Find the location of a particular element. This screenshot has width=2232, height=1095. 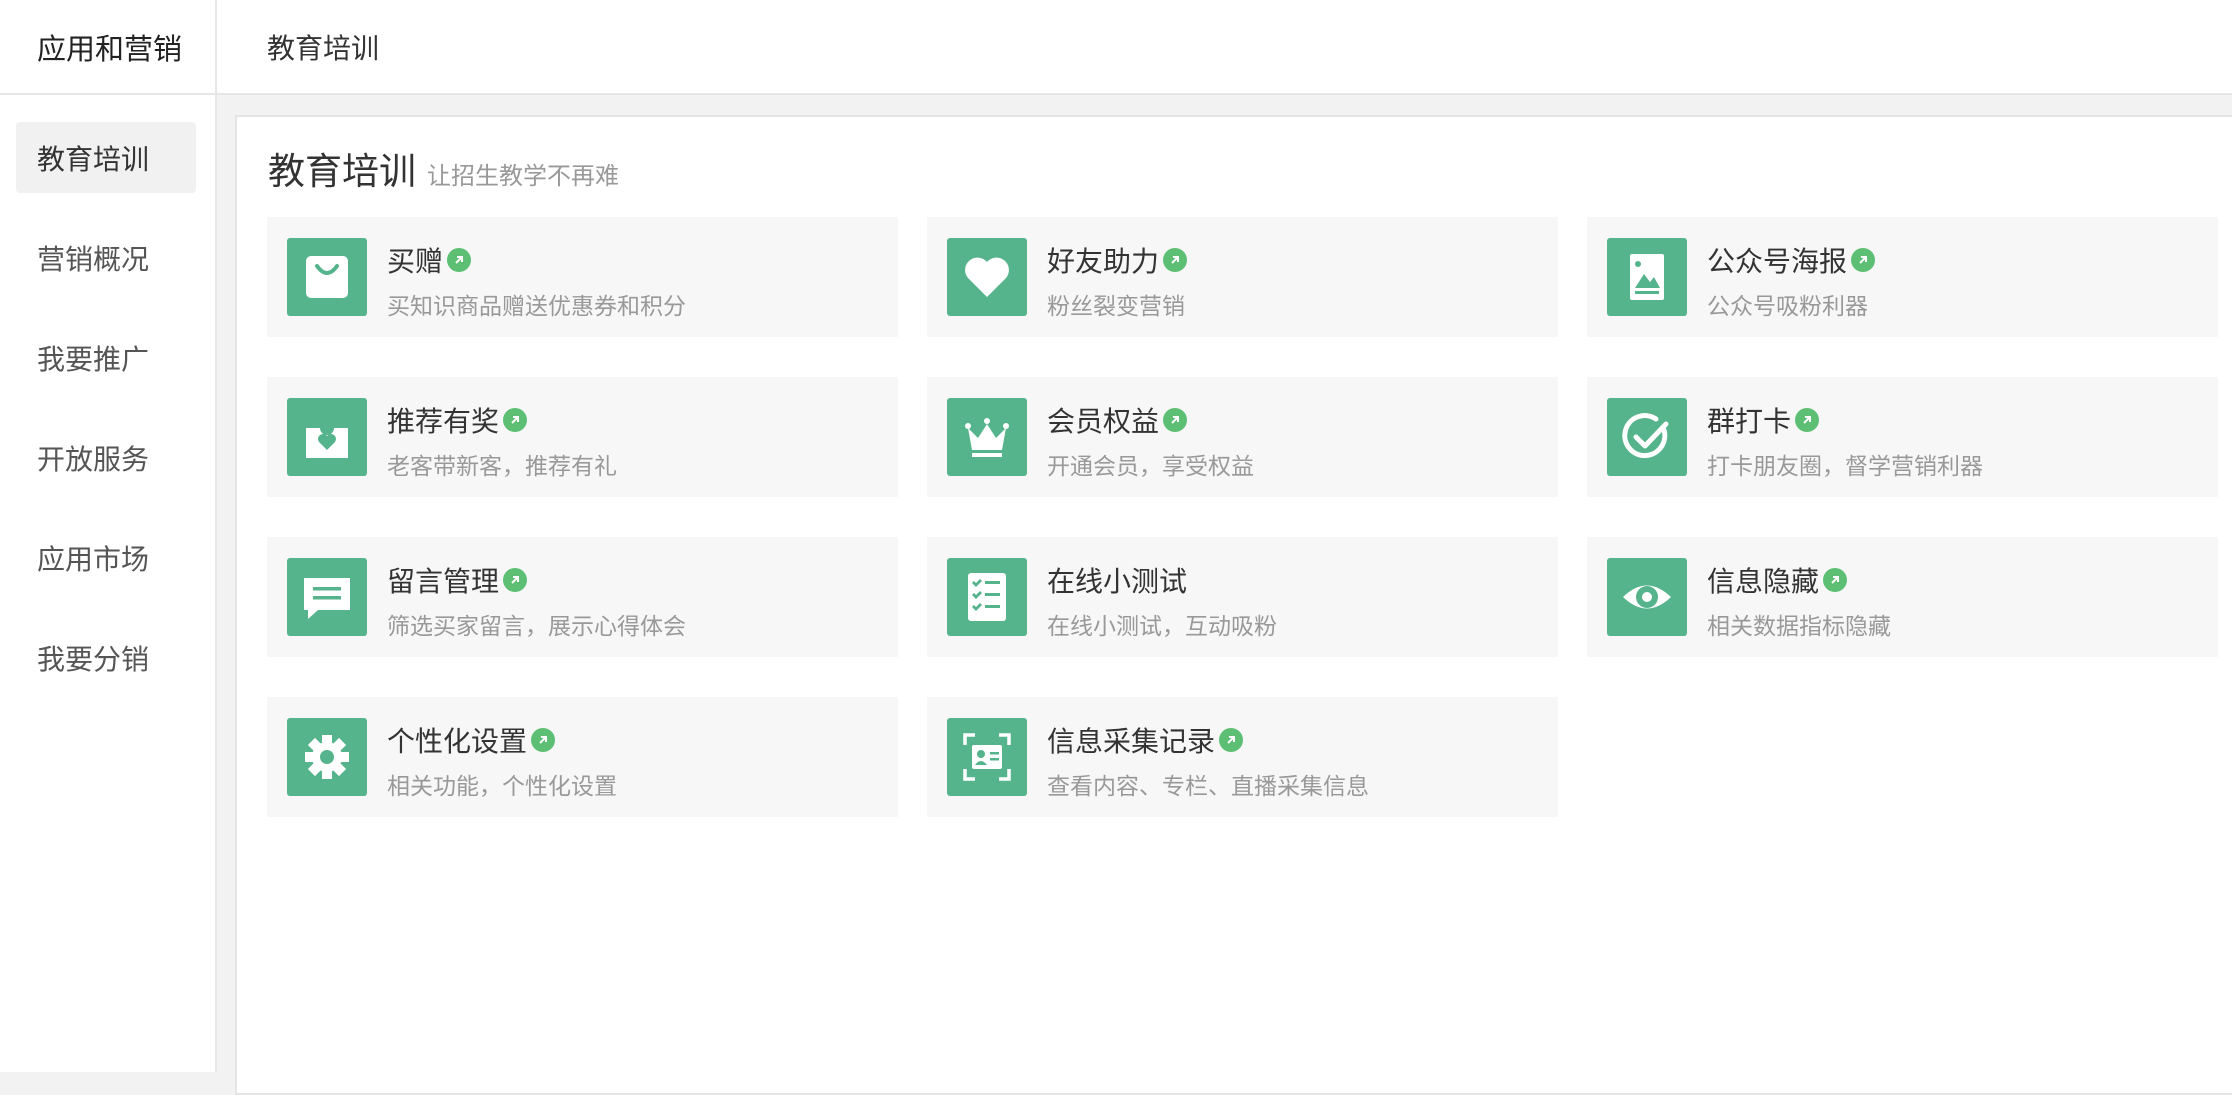

topbar: 教育培训 is located at coordinates (1224, 47).